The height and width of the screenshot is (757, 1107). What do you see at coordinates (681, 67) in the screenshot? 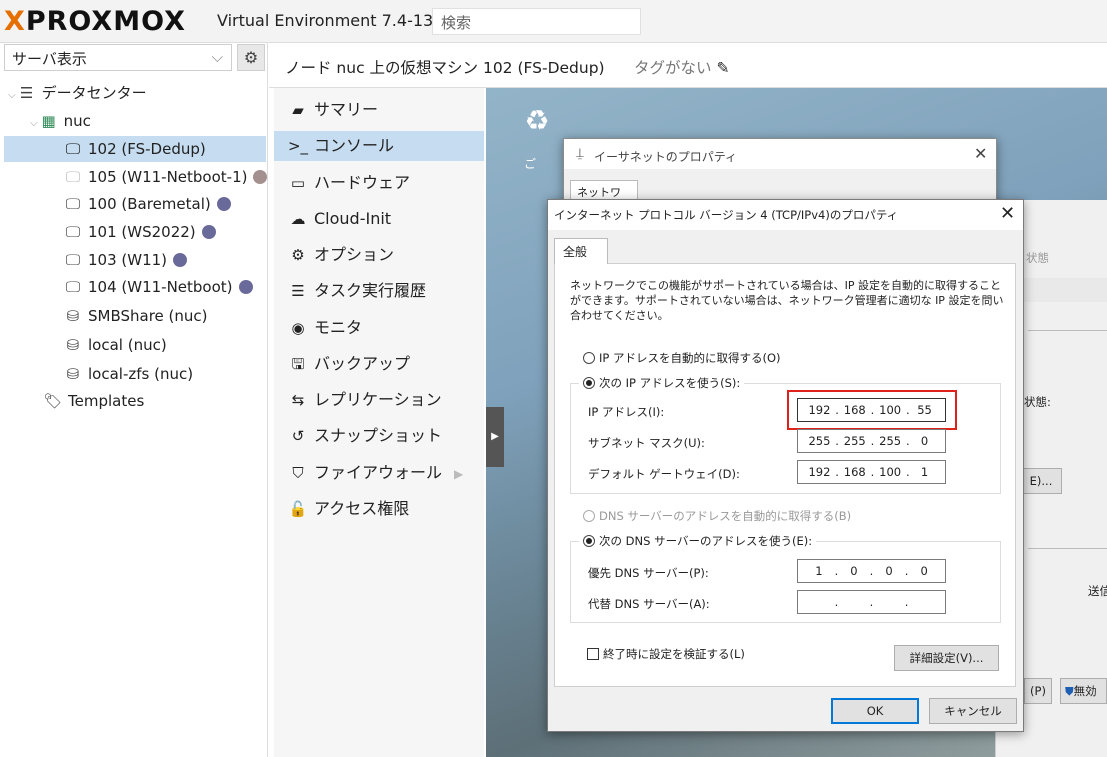
I see `tags-field: タグがない ✎` at bounding box center [681, 67].